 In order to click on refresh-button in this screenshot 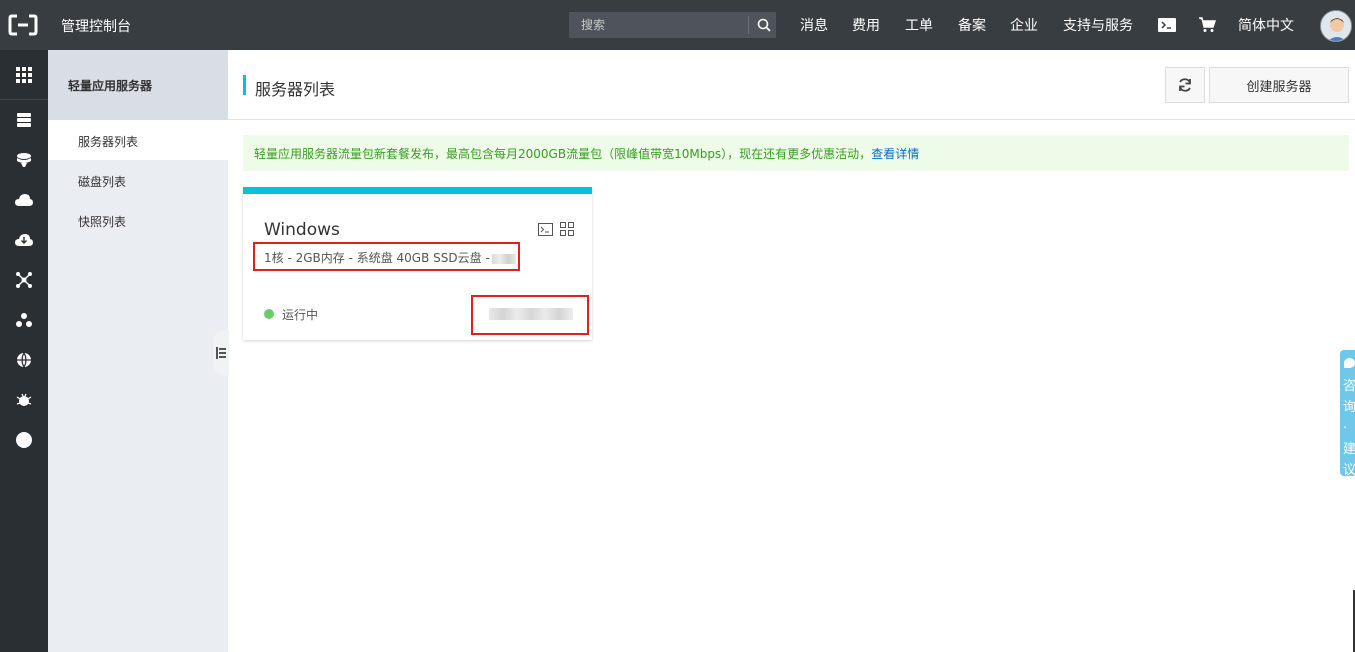, I will do `click(1185, 85)`.